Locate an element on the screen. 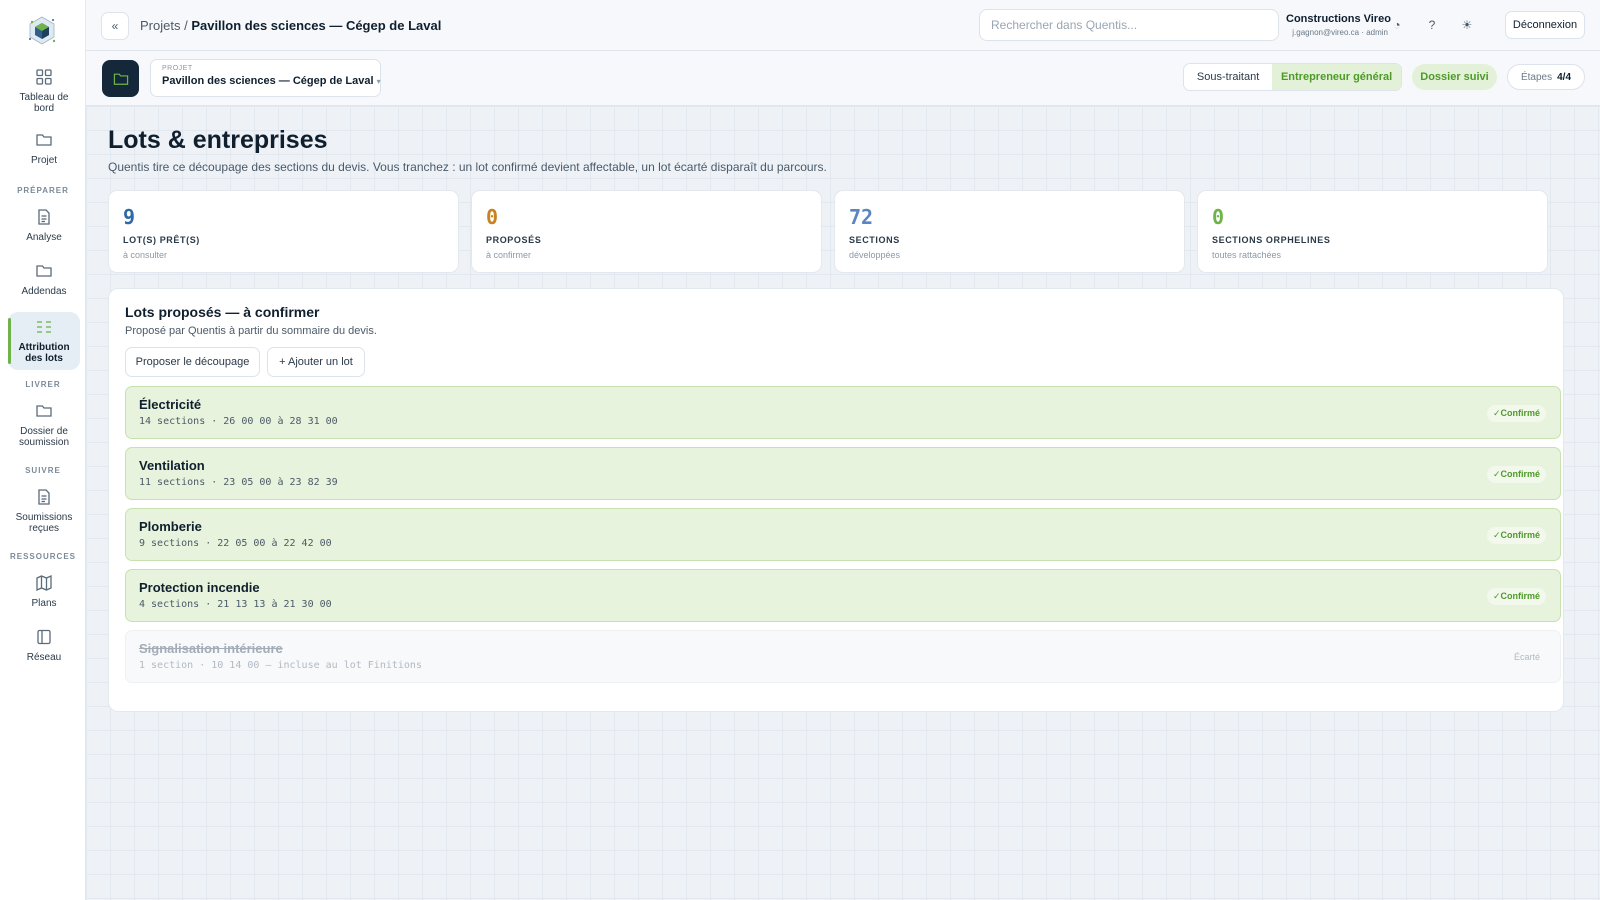 This screenshot has height=900, width=1600. stat-label: SECTIONS is located at coordinates (874, 240).